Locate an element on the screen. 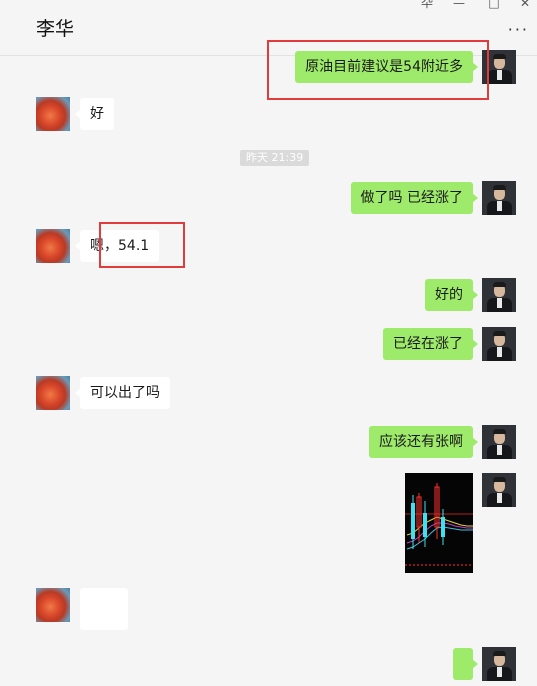  timestamp-badge: 昨天 21:39 is located at coordinates (275, 158).